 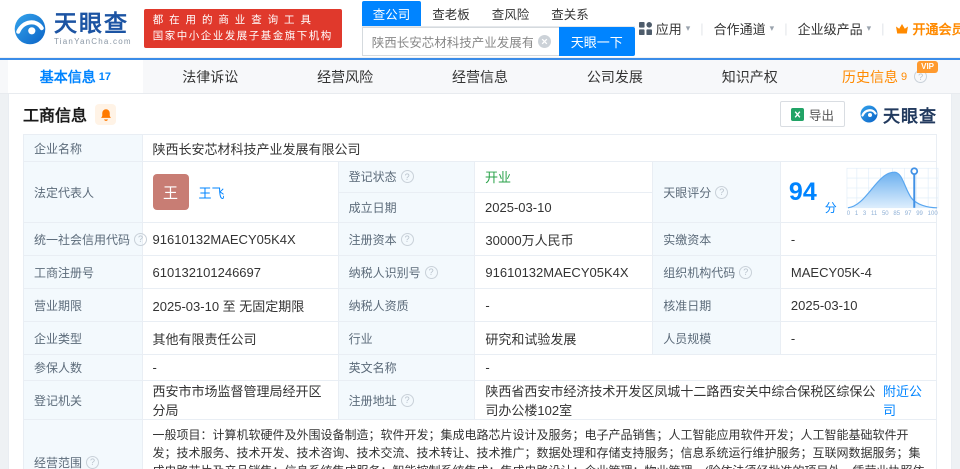 What do you see at coordinates (910, 116) in the screenshot?
I see `watermark-text: 天眼查` at bounding box center [910, 116].